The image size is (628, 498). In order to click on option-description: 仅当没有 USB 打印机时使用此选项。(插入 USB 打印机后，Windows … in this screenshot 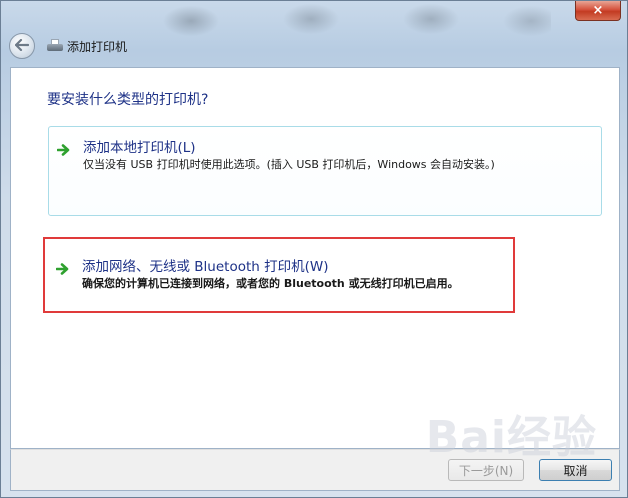, I will do `click(289, 164)`.